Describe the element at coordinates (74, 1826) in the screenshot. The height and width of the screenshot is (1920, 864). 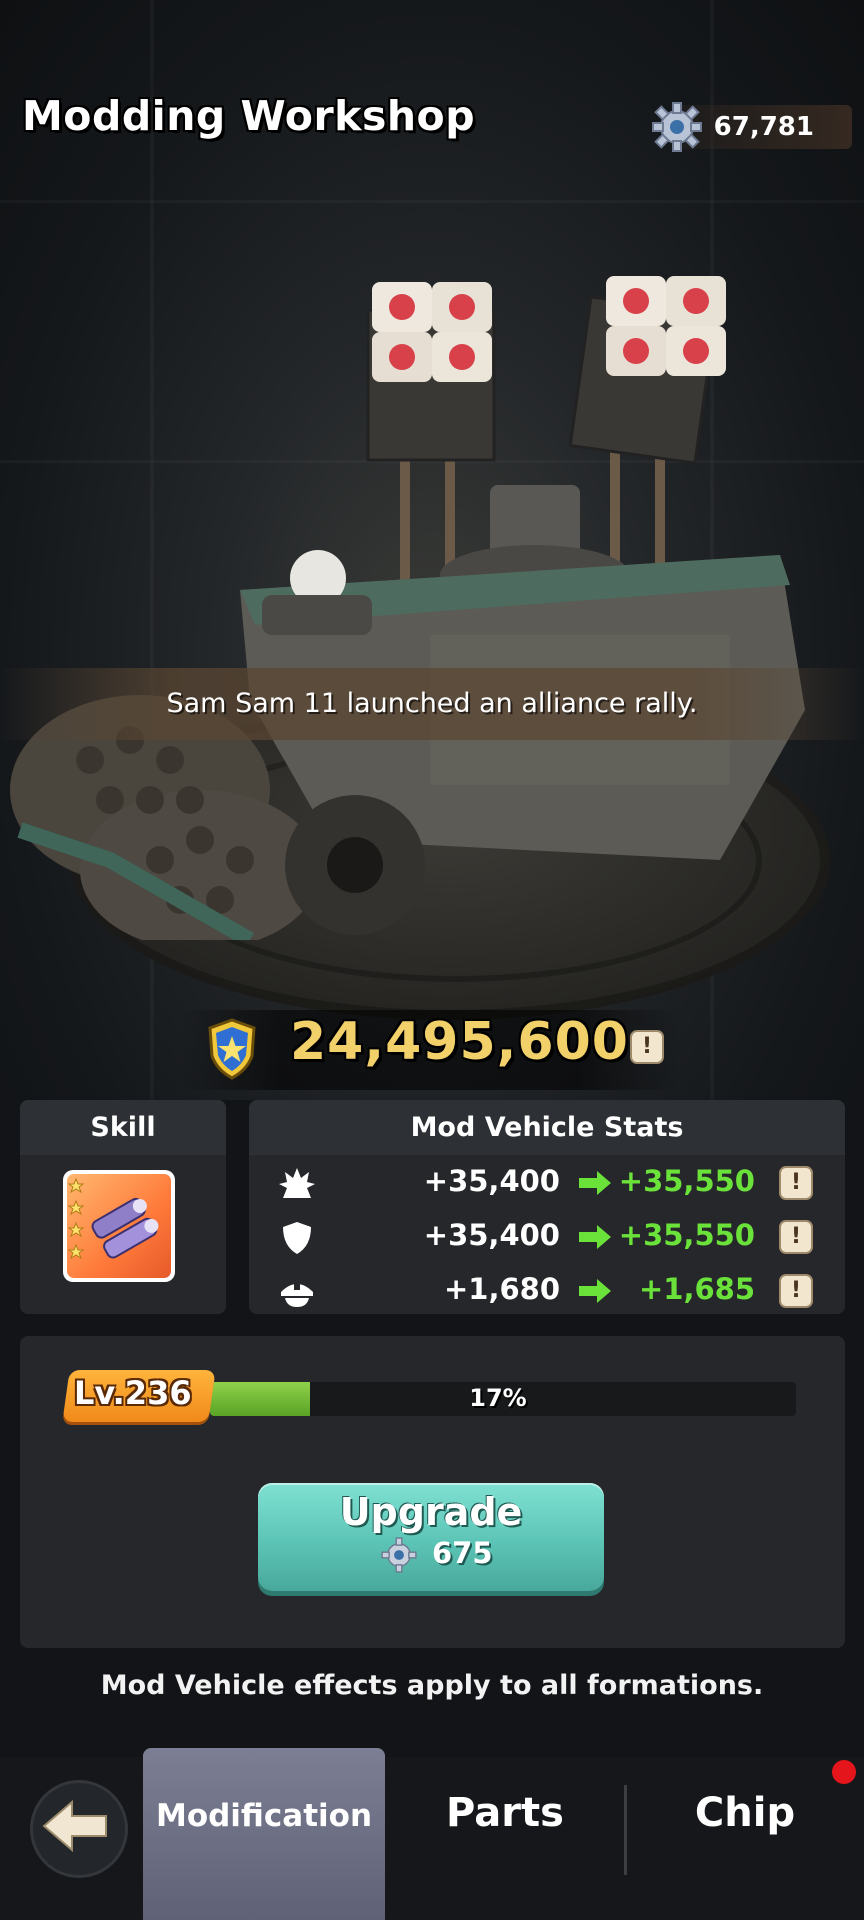
I see `arrow-left-icon` at that location.